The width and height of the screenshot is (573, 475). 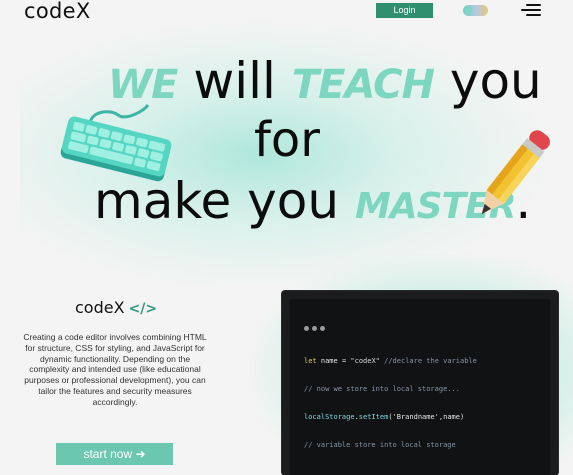 I want to click on code-string: "codeX", so click(x=365, y=361).